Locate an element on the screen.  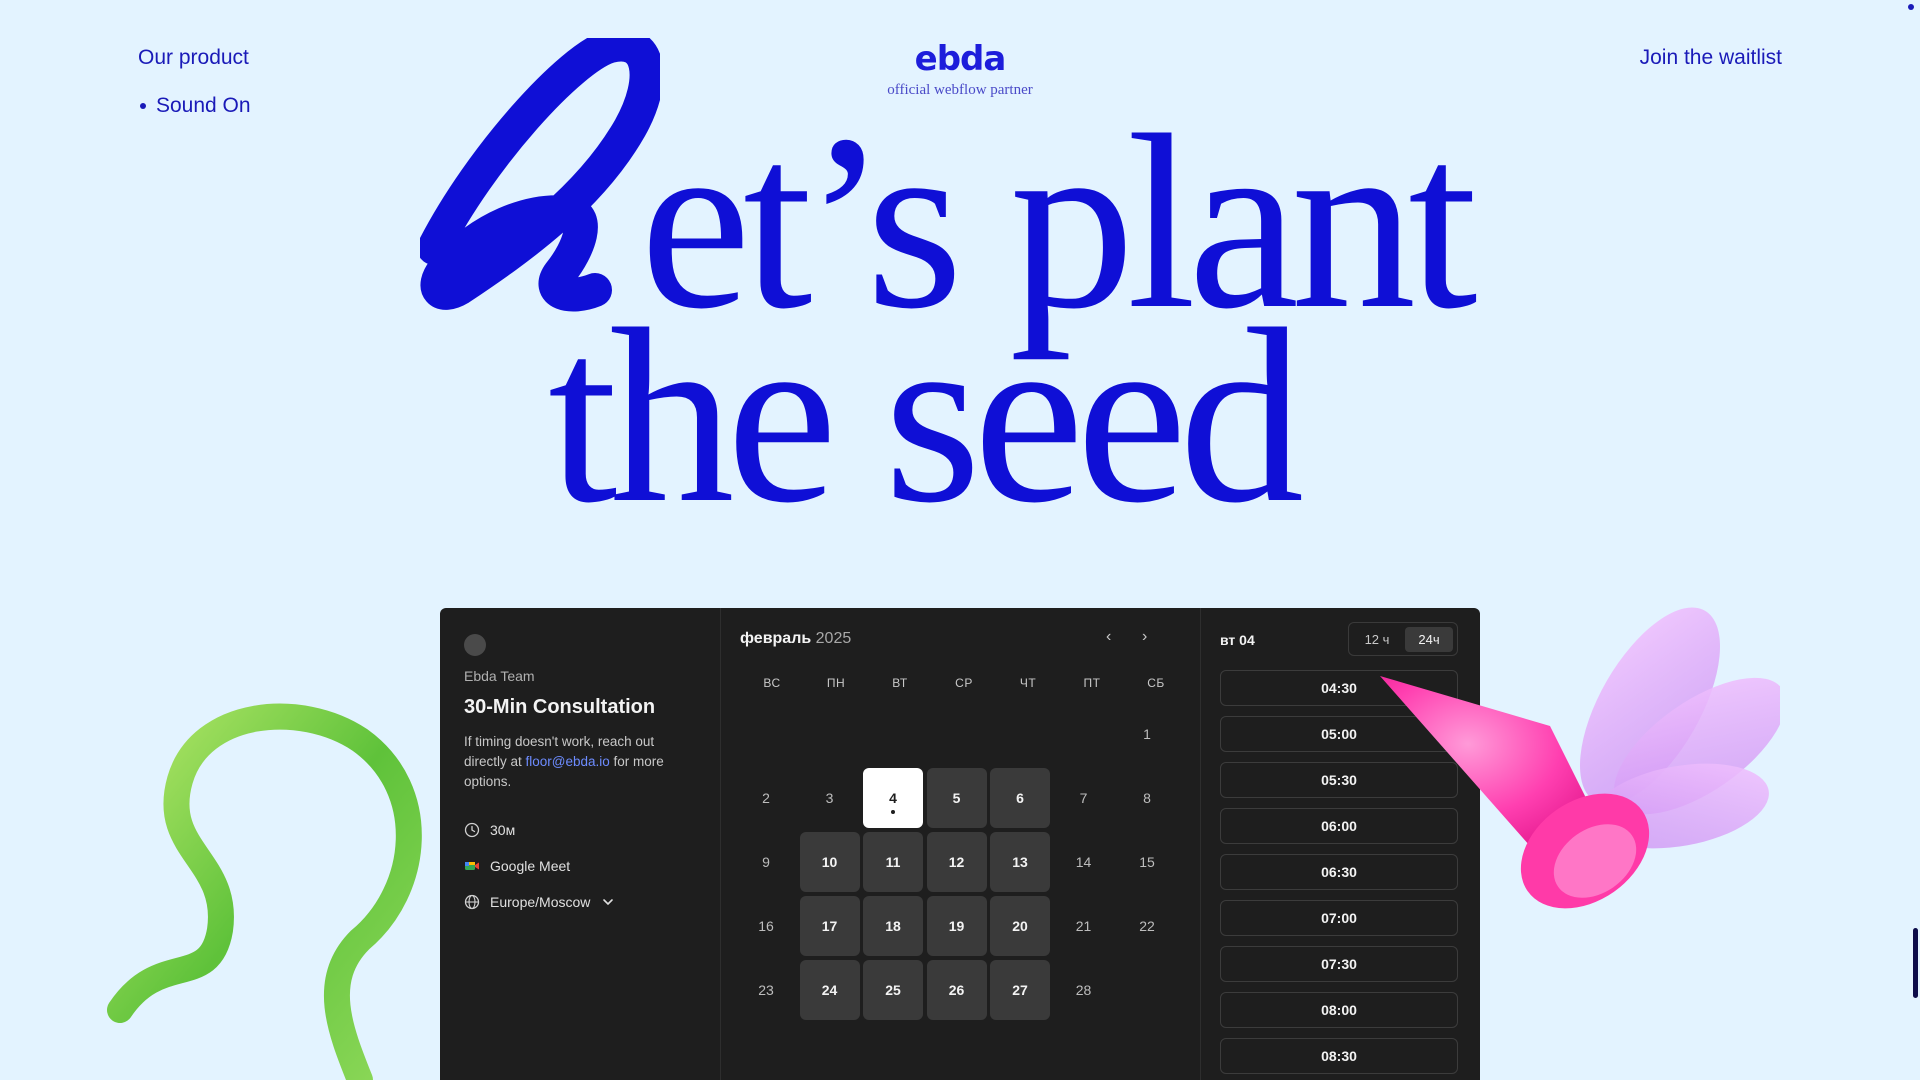
calendar-day: 28 is located at coordinates (1083, 990).